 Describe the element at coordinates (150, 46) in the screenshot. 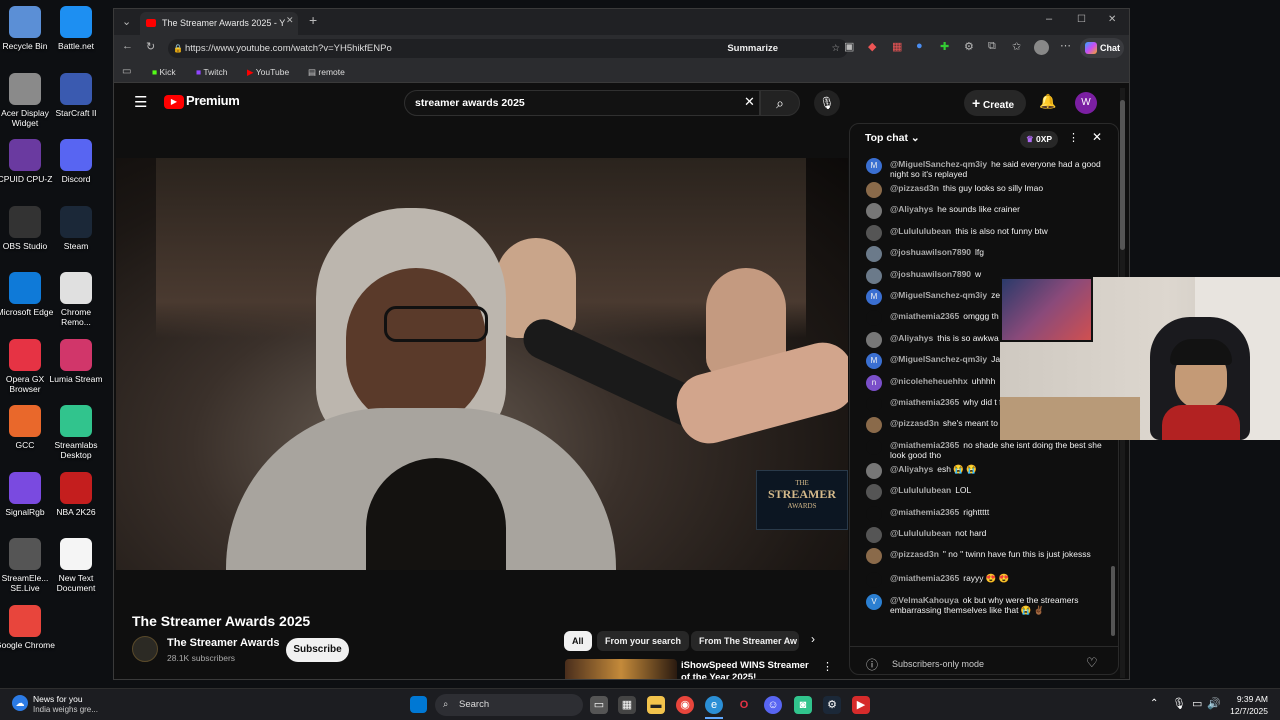

I see `refresh-icon: ↻` at that location.